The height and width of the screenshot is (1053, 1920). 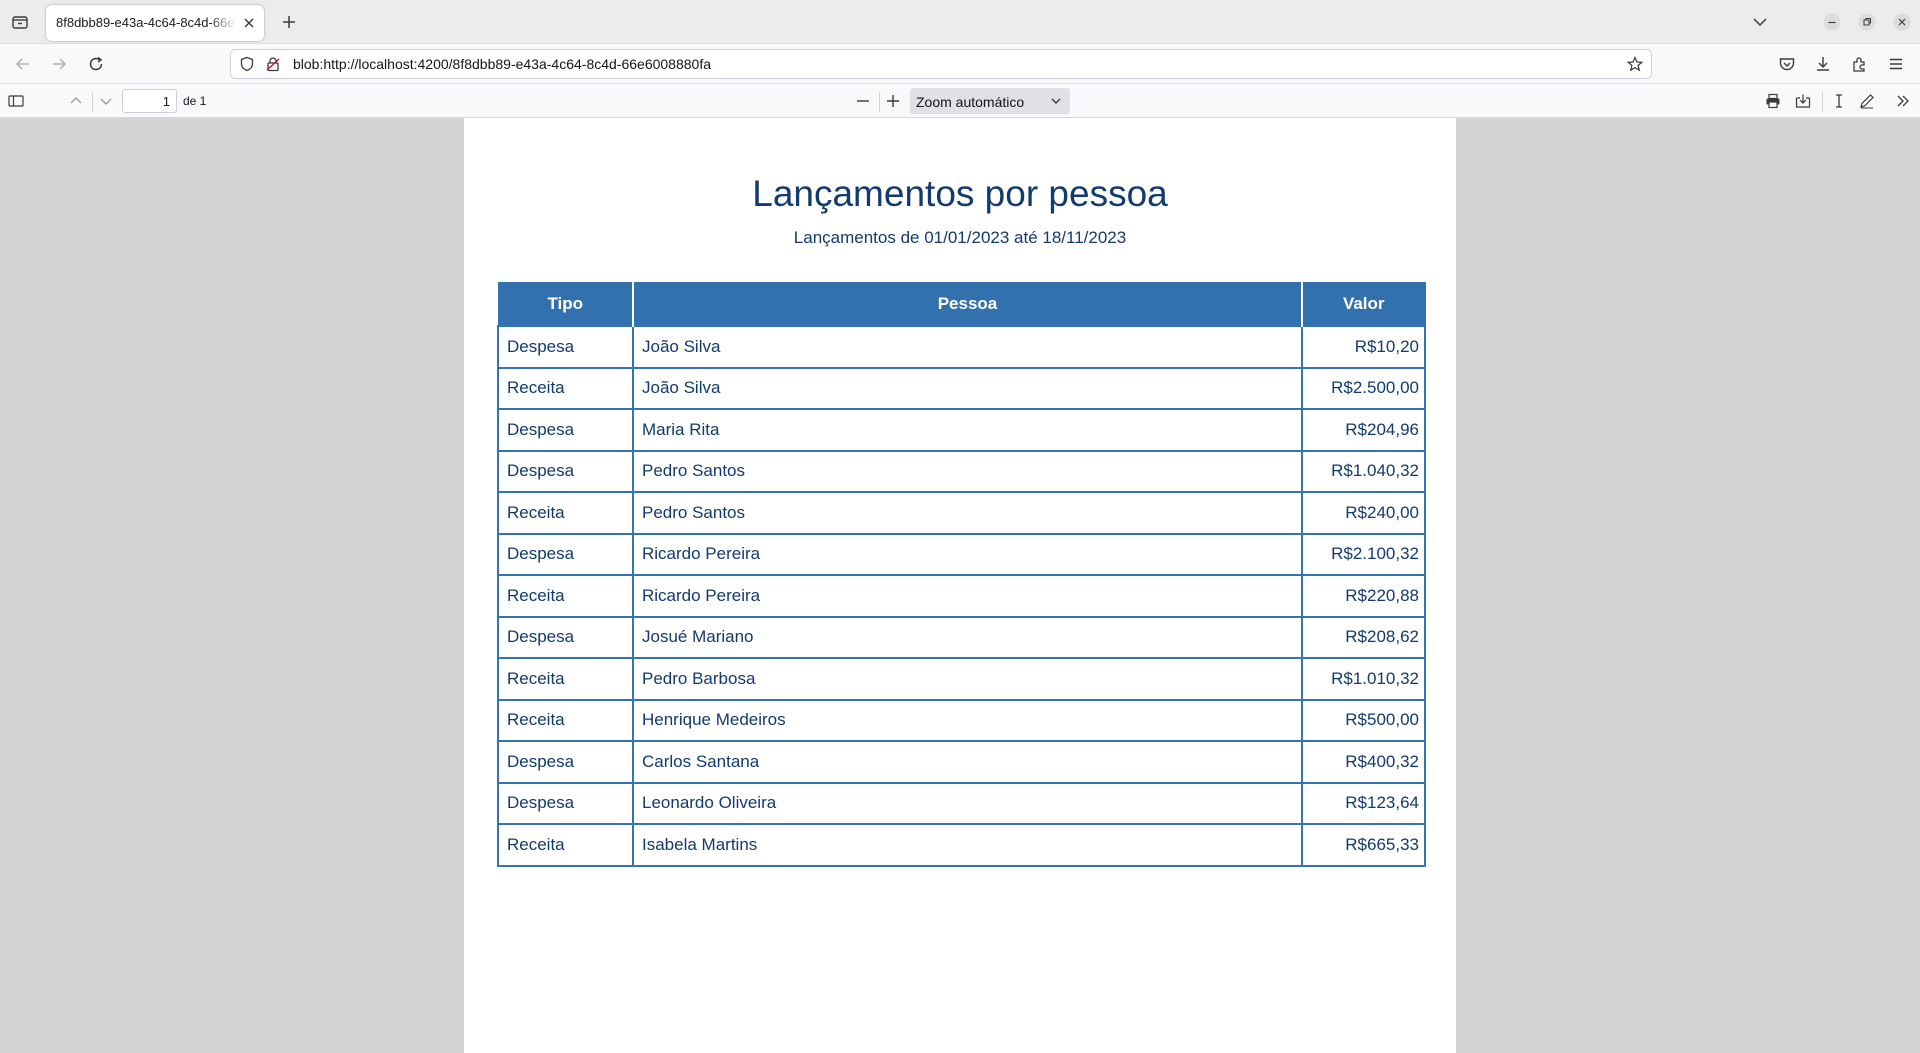 I want to click on table-row: Receita Pedro Barbosa R$1.010,32, so click(x=961, y=679).